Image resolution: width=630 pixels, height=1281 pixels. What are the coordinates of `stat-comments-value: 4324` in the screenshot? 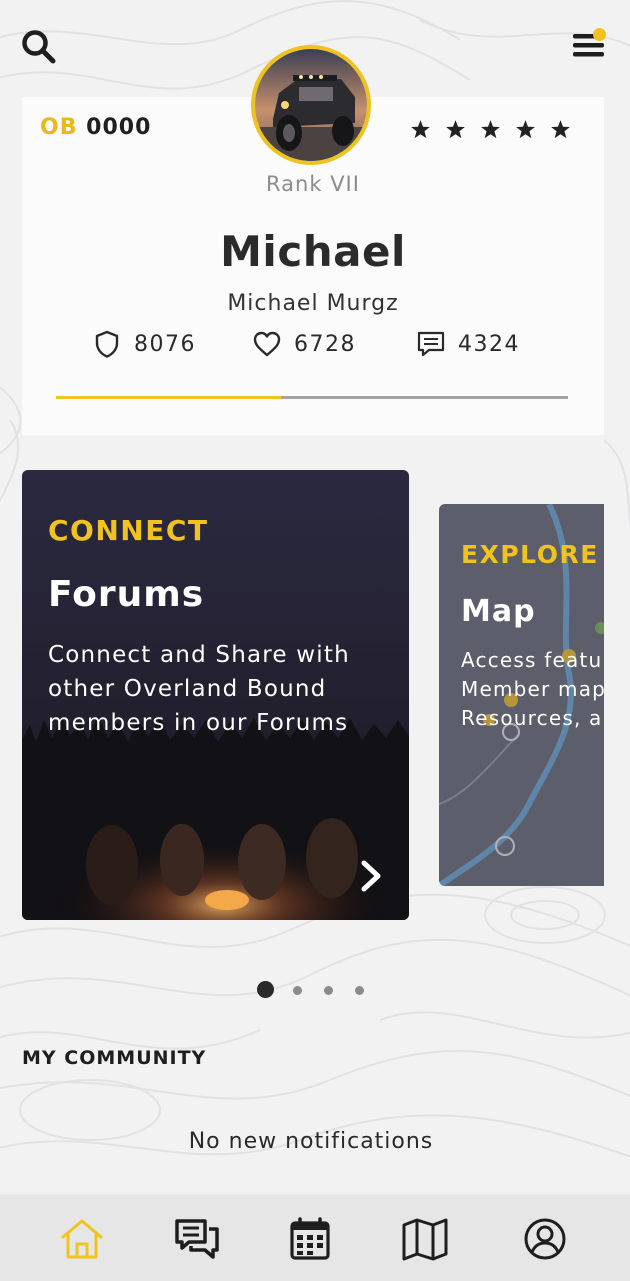 It's located at (489, 344).